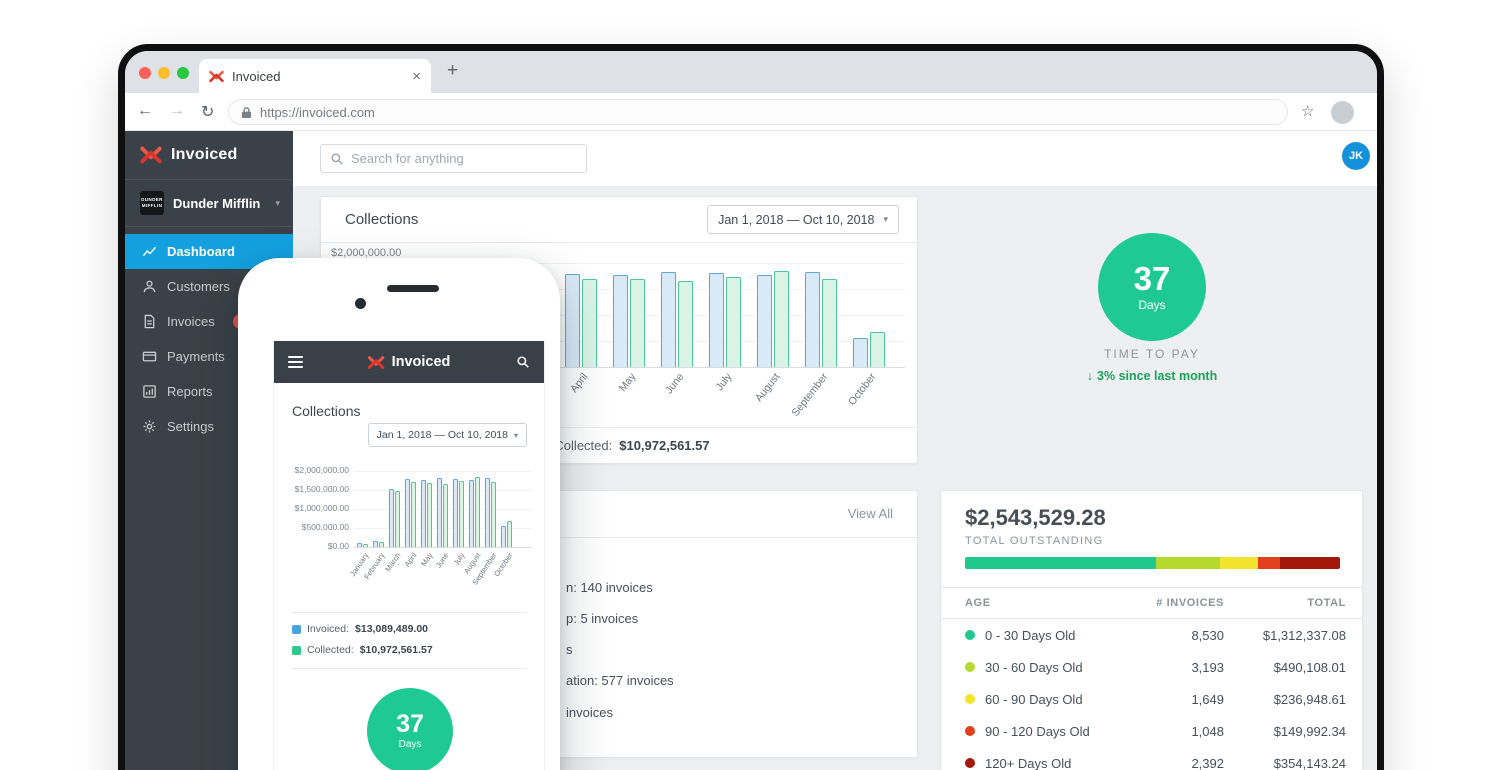  Describe the element at coordinates (468, 158) in the screenshot. I see `search-input` at that location.